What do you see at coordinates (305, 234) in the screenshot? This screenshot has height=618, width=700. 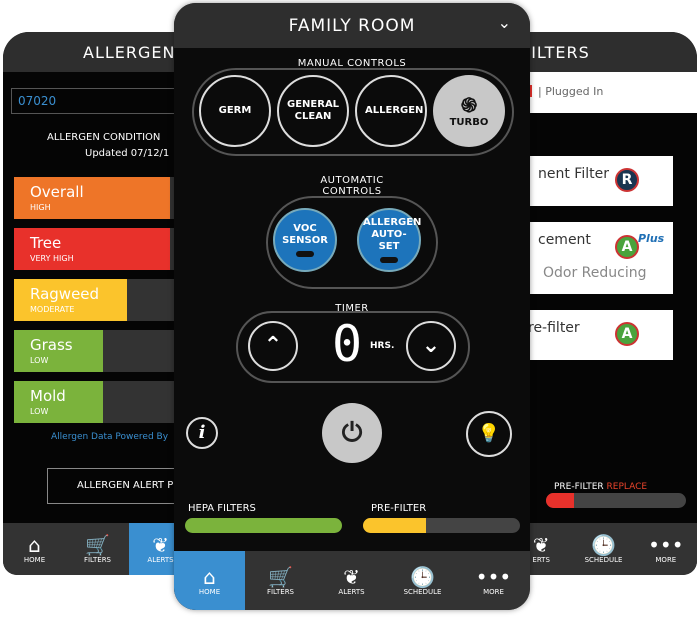 I see `auto-label: VOC SENSOR` at bounding box center [305, 234].